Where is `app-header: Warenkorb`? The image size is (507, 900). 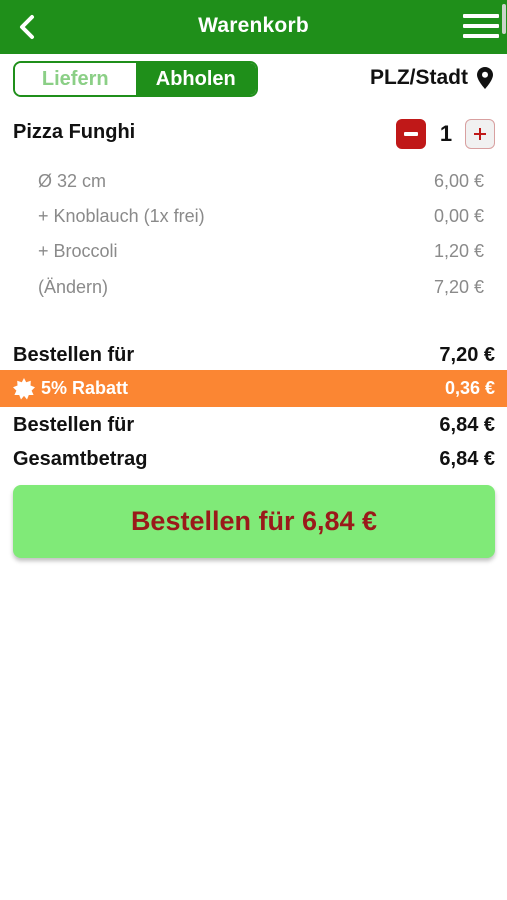 app-header: Warenkorb is located at coordinates (253, 27).